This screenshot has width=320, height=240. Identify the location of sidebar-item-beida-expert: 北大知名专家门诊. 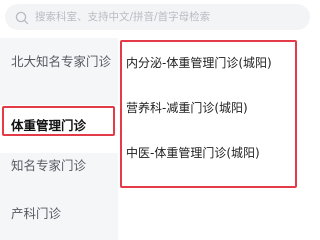
(59, 61).